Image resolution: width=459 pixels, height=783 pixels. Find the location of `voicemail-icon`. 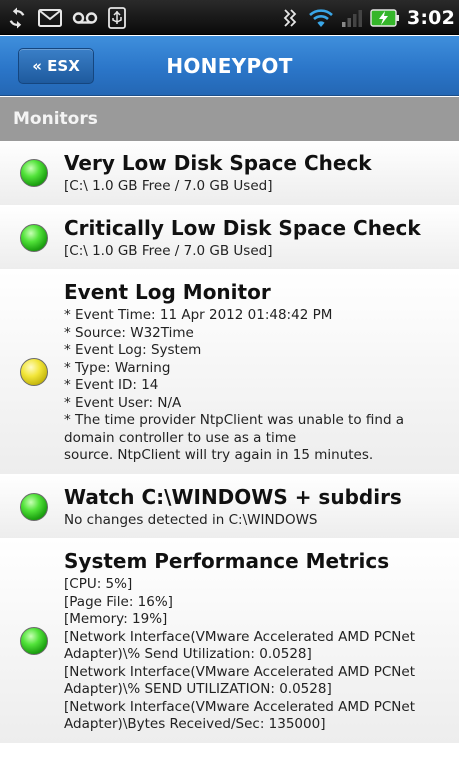

voicemail-icon is located at coordinates (85, 18).